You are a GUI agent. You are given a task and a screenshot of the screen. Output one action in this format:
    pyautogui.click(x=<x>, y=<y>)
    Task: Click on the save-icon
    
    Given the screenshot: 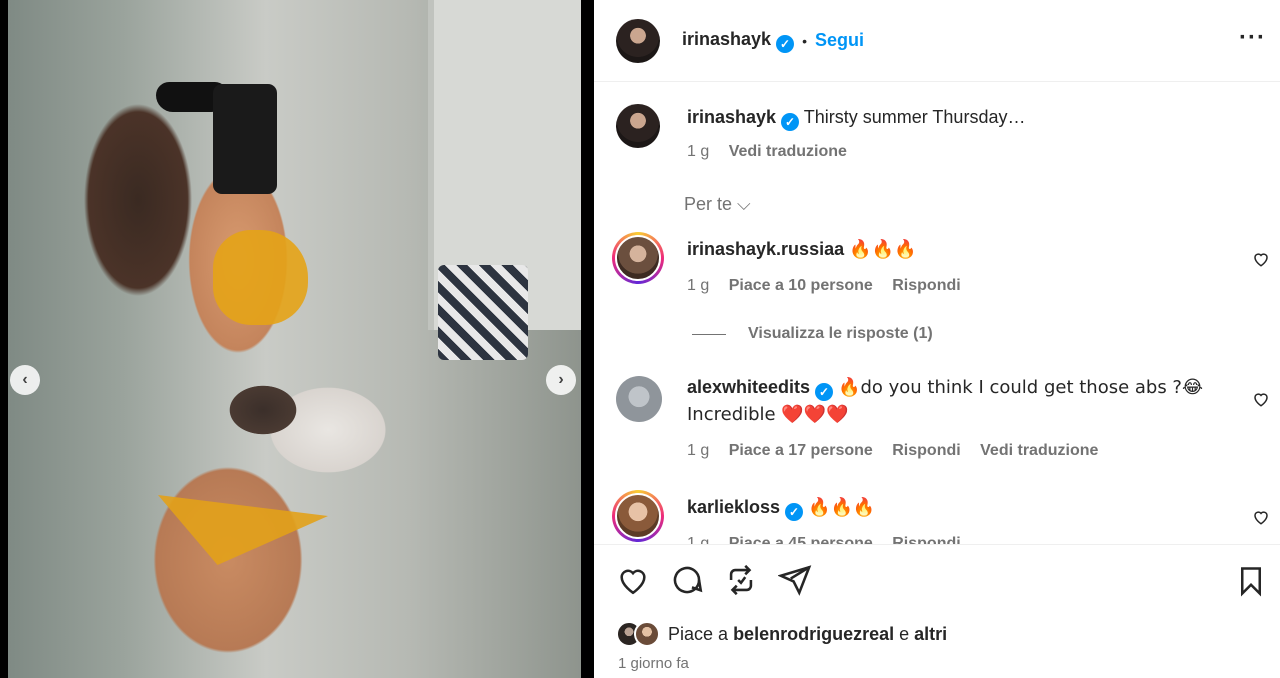 What is the action you would take?
    pyautogui.click(x=1251, y=581)
    